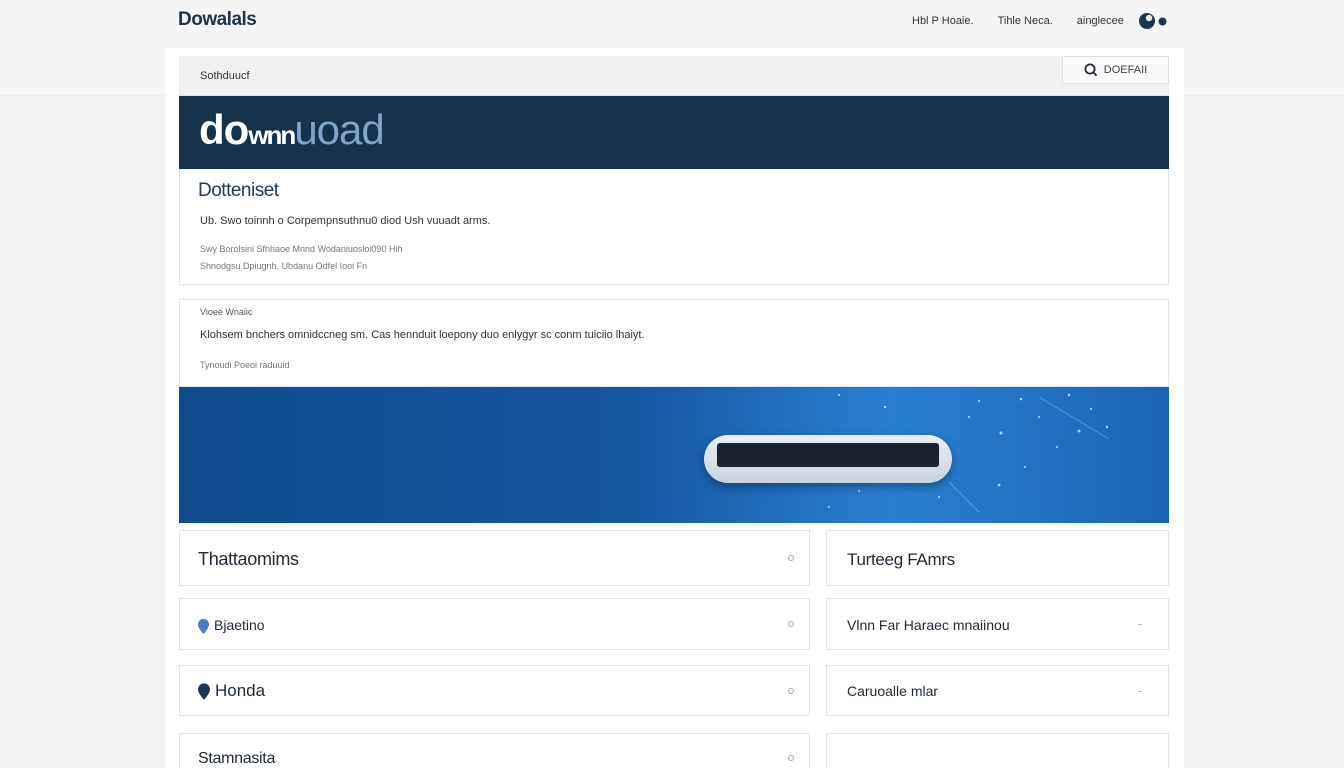 Image resolution: width=1344 pixels, height=768 pixels. Describe the element at coordinates (224, 129) in the screenshot. I see `hero-title-main: do` at that location.